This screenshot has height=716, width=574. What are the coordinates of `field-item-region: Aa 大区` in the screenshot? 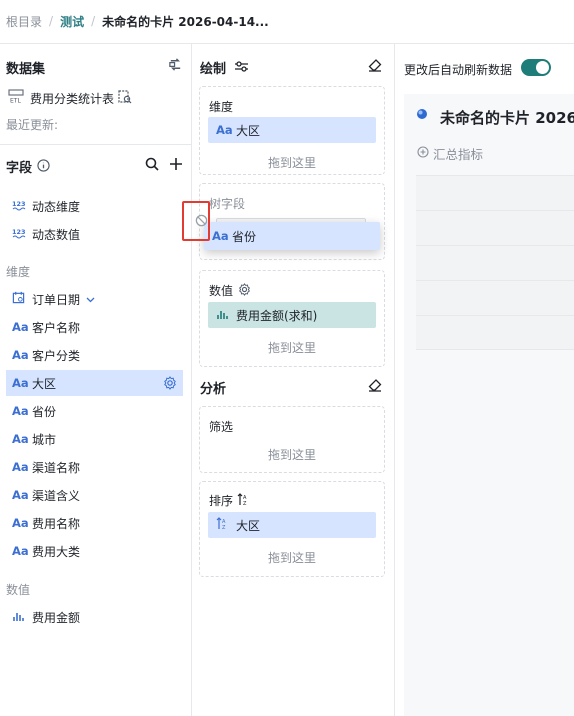 It's located at (94, 383).